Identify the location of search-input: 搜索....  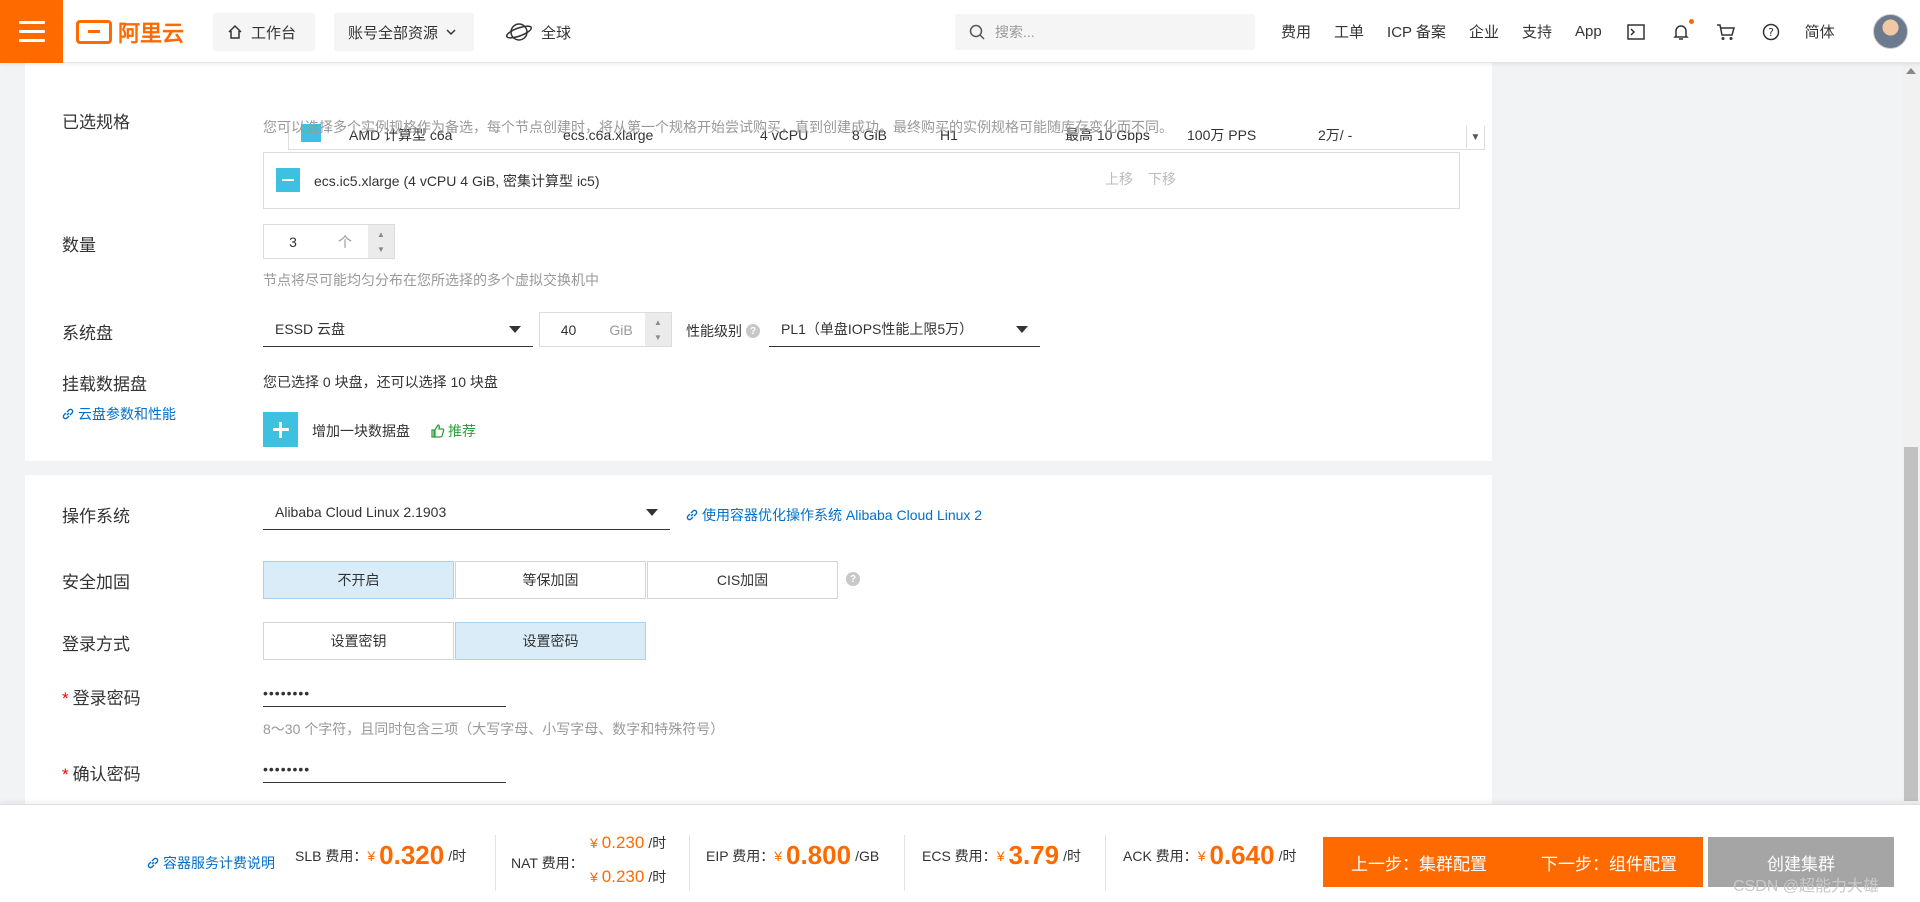
(1015, 32).